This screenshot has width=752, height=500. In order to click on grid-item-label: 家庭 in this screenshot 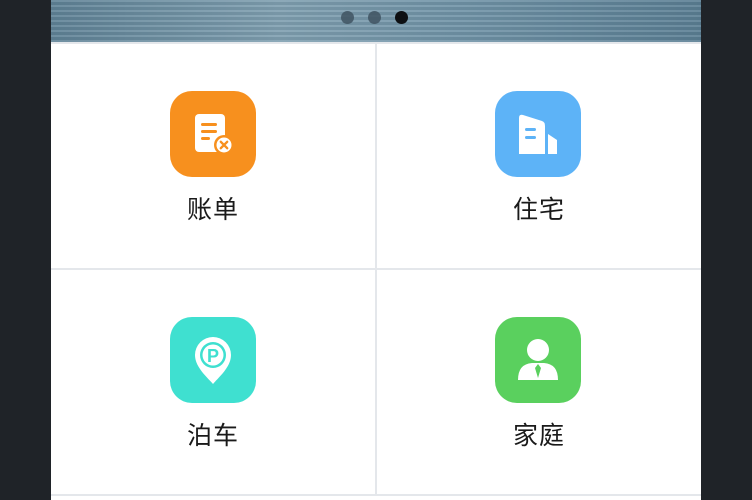, I will do `click(538, 435)`.